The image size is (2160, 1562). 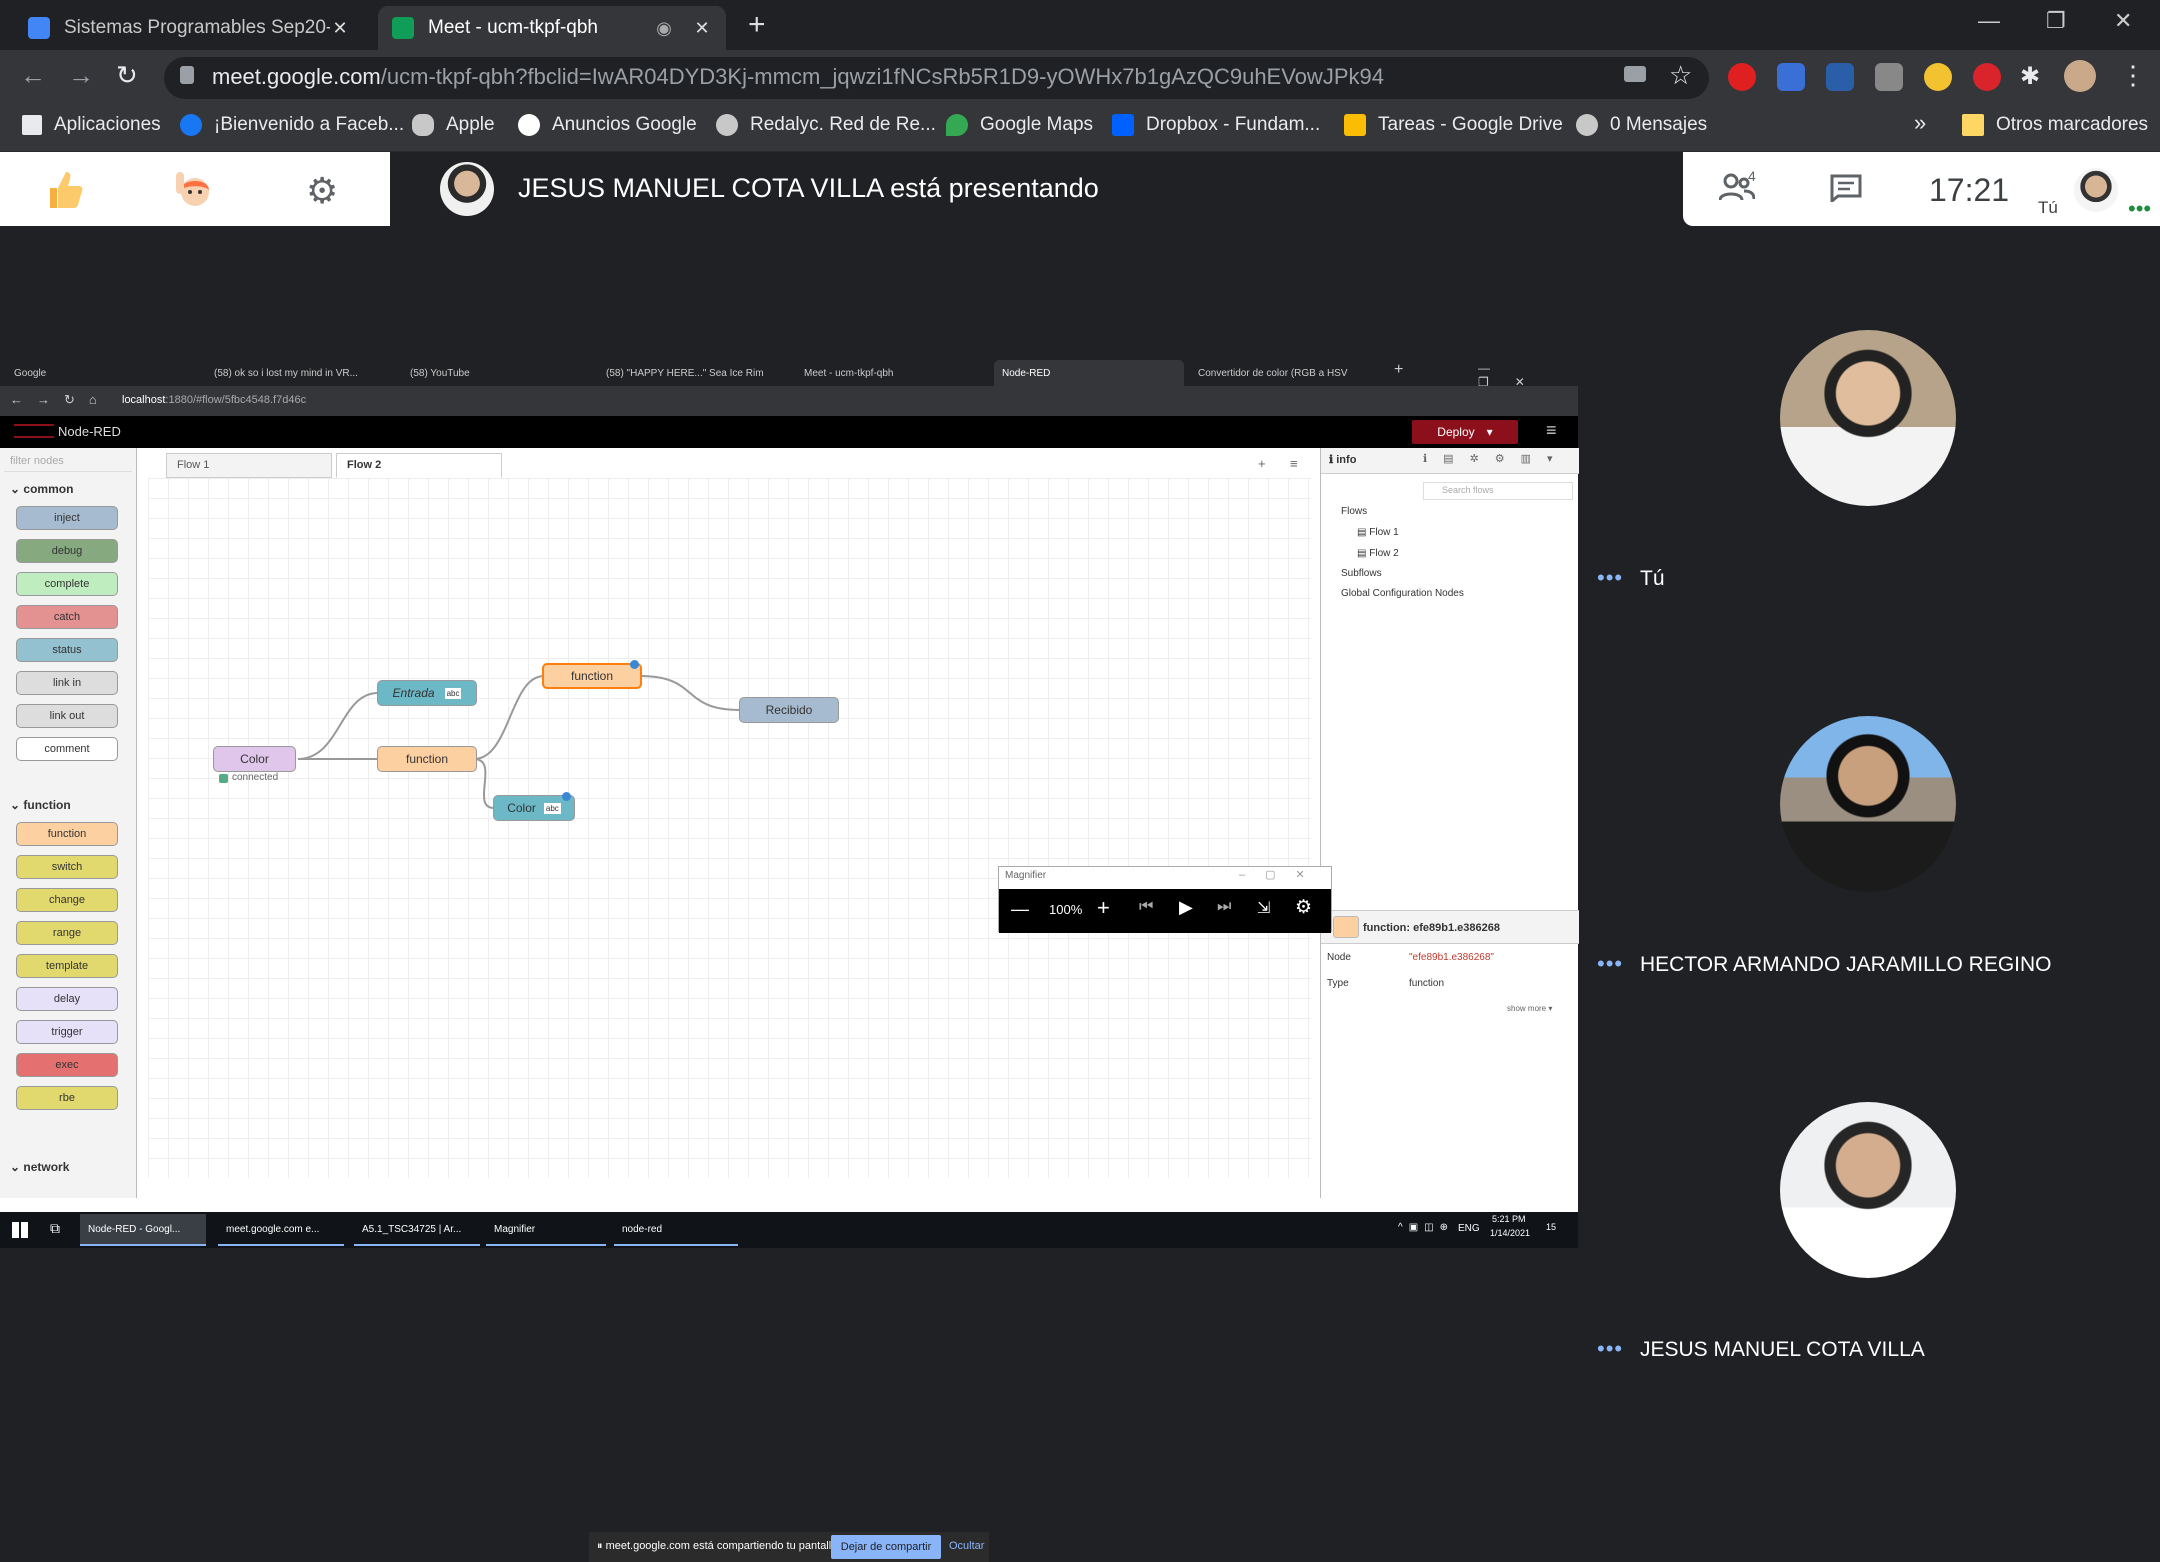 What do you see at coordinates (1969, 190) in the screenshot?
I see `meeting-clock: 17:21` at bounding box center [1969, 190].